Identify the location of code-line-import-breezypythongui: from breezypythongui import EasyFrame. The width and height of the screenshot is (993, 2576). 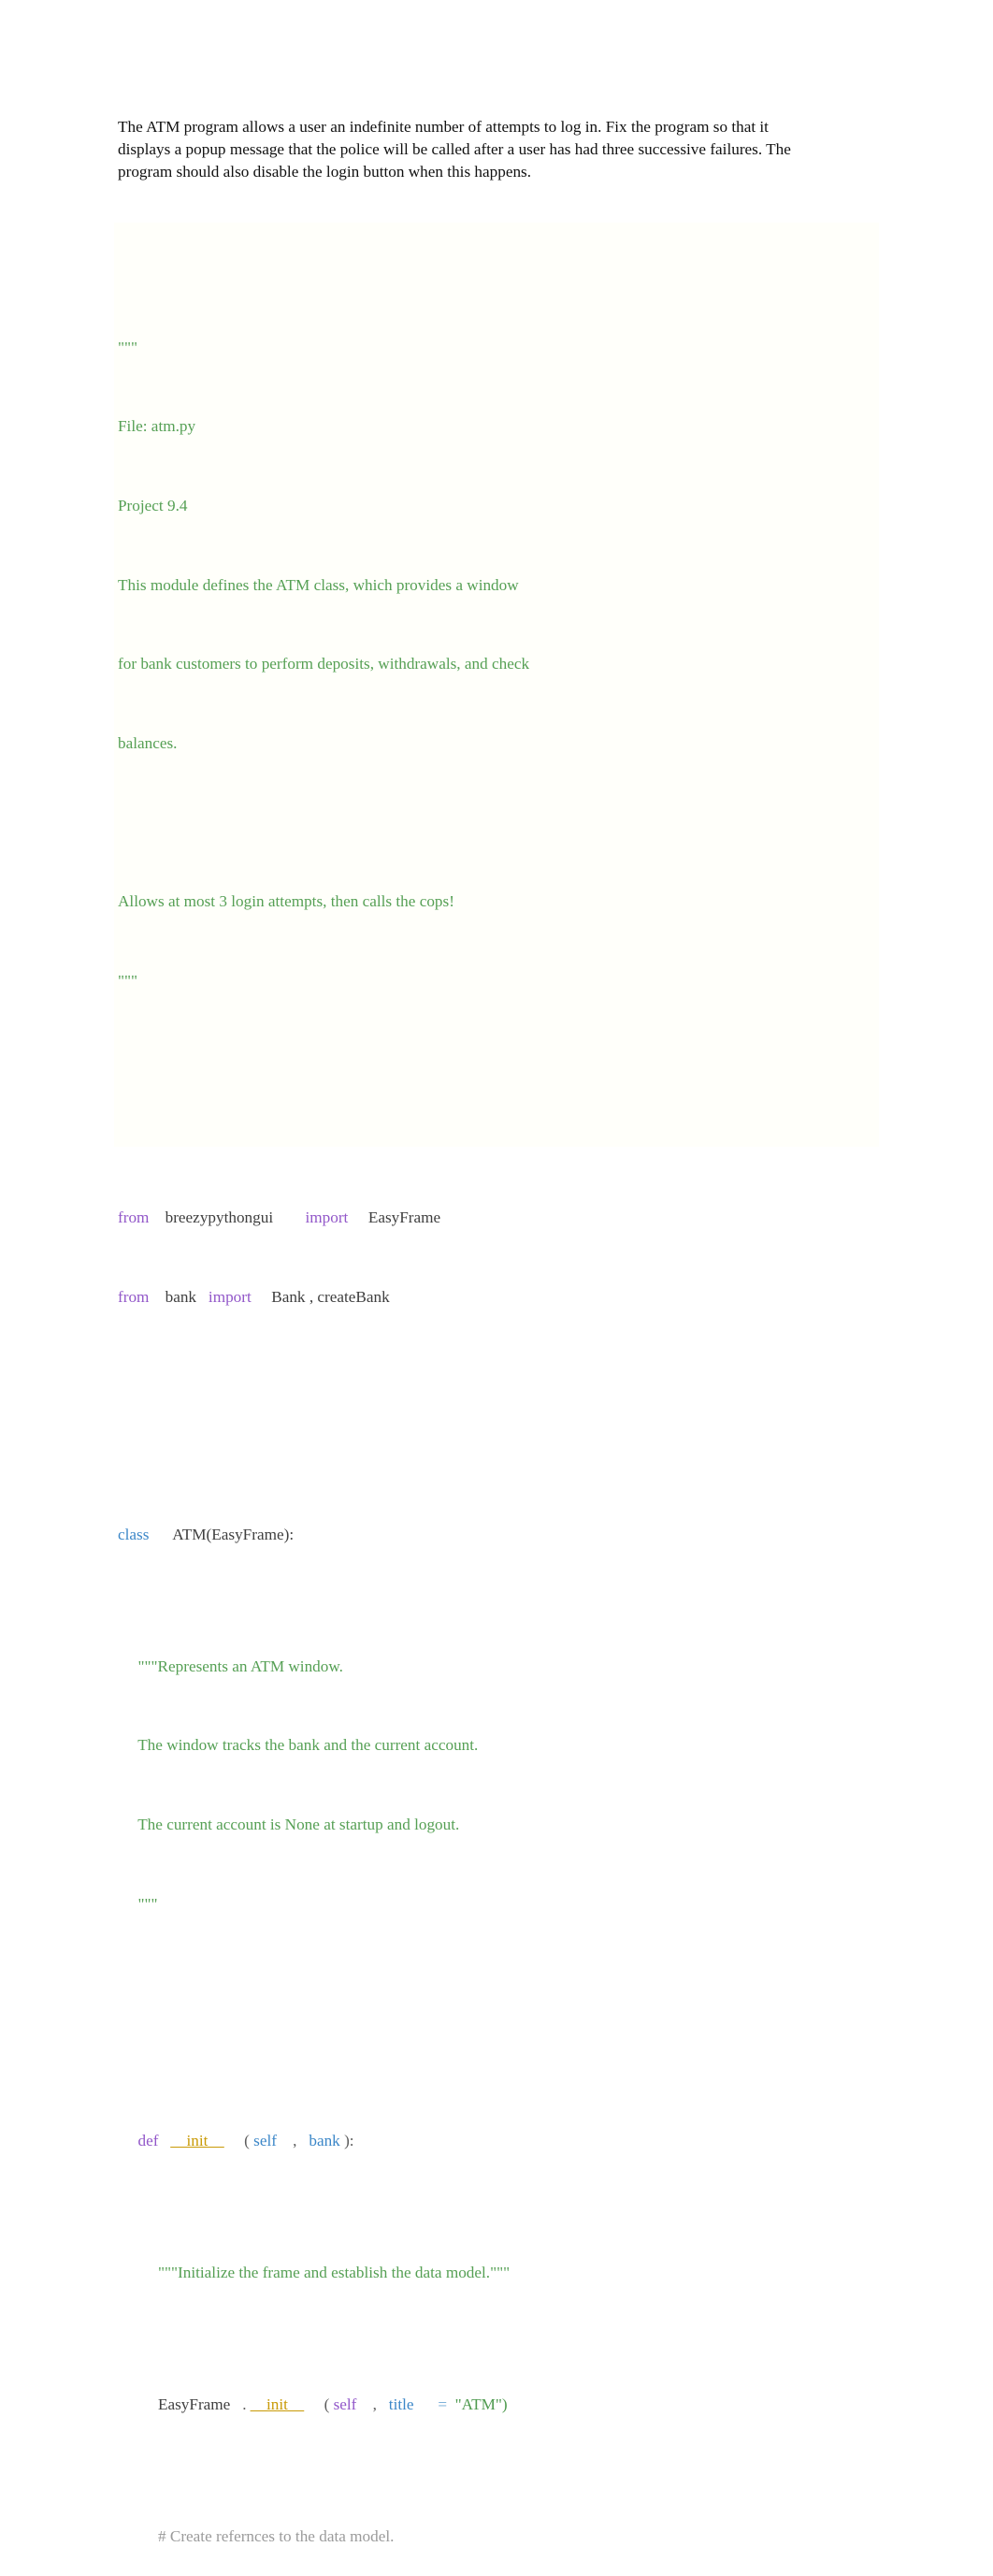
(538, 1218).